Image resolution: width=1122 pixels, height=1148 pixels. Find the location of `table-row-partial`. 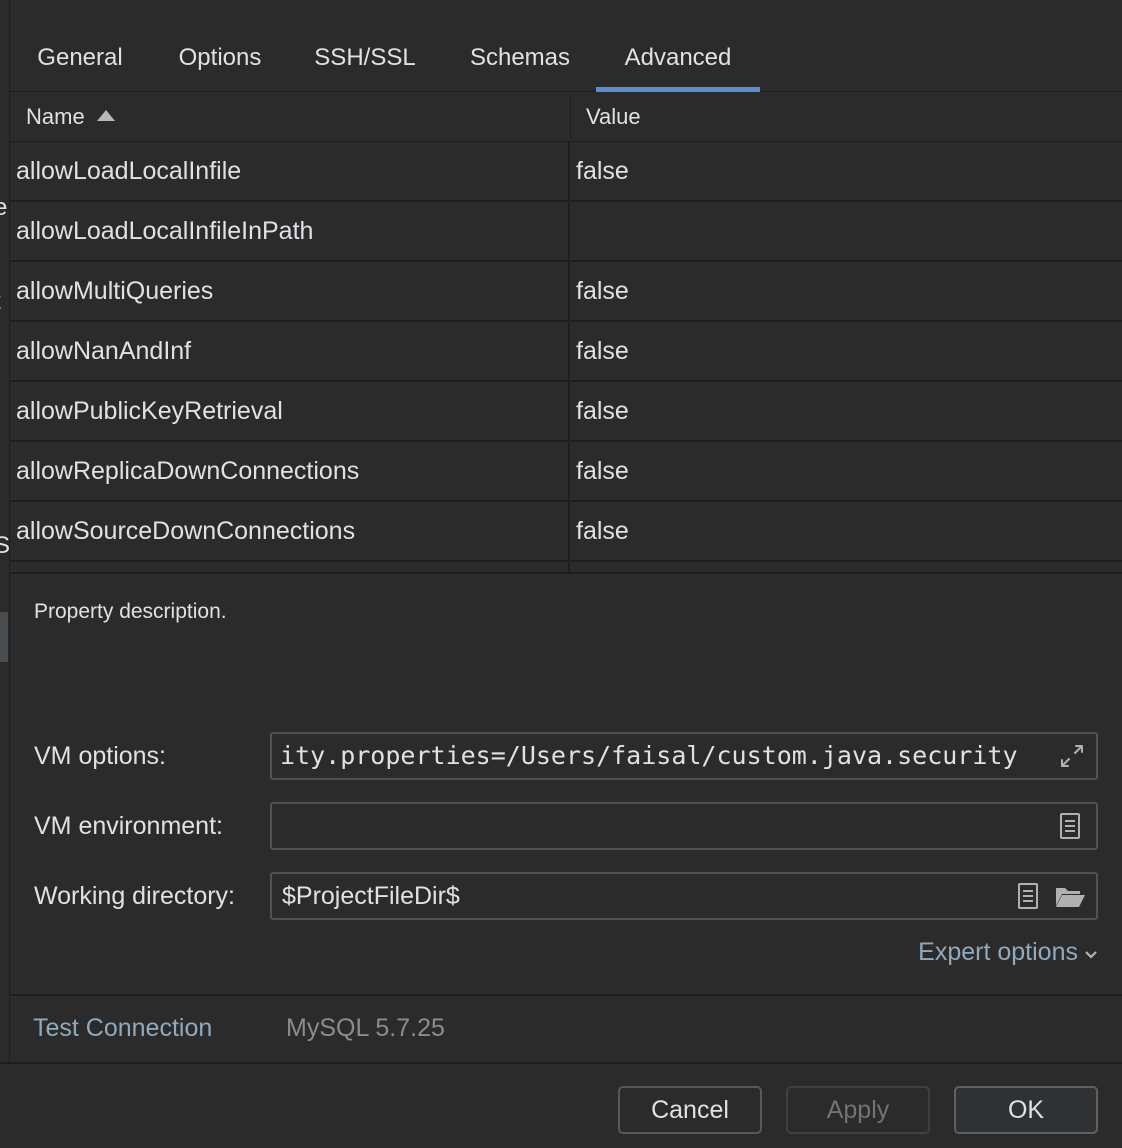

table-row-partial is located at coordinates (566, 567).